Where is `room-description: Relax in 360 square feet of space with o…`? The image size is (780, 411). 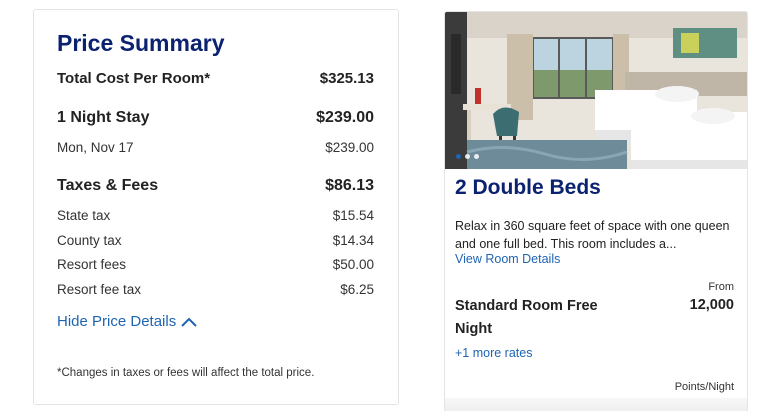
room-description: Relax in 360 square feet of space with o… is located at coordinates (592, 235).